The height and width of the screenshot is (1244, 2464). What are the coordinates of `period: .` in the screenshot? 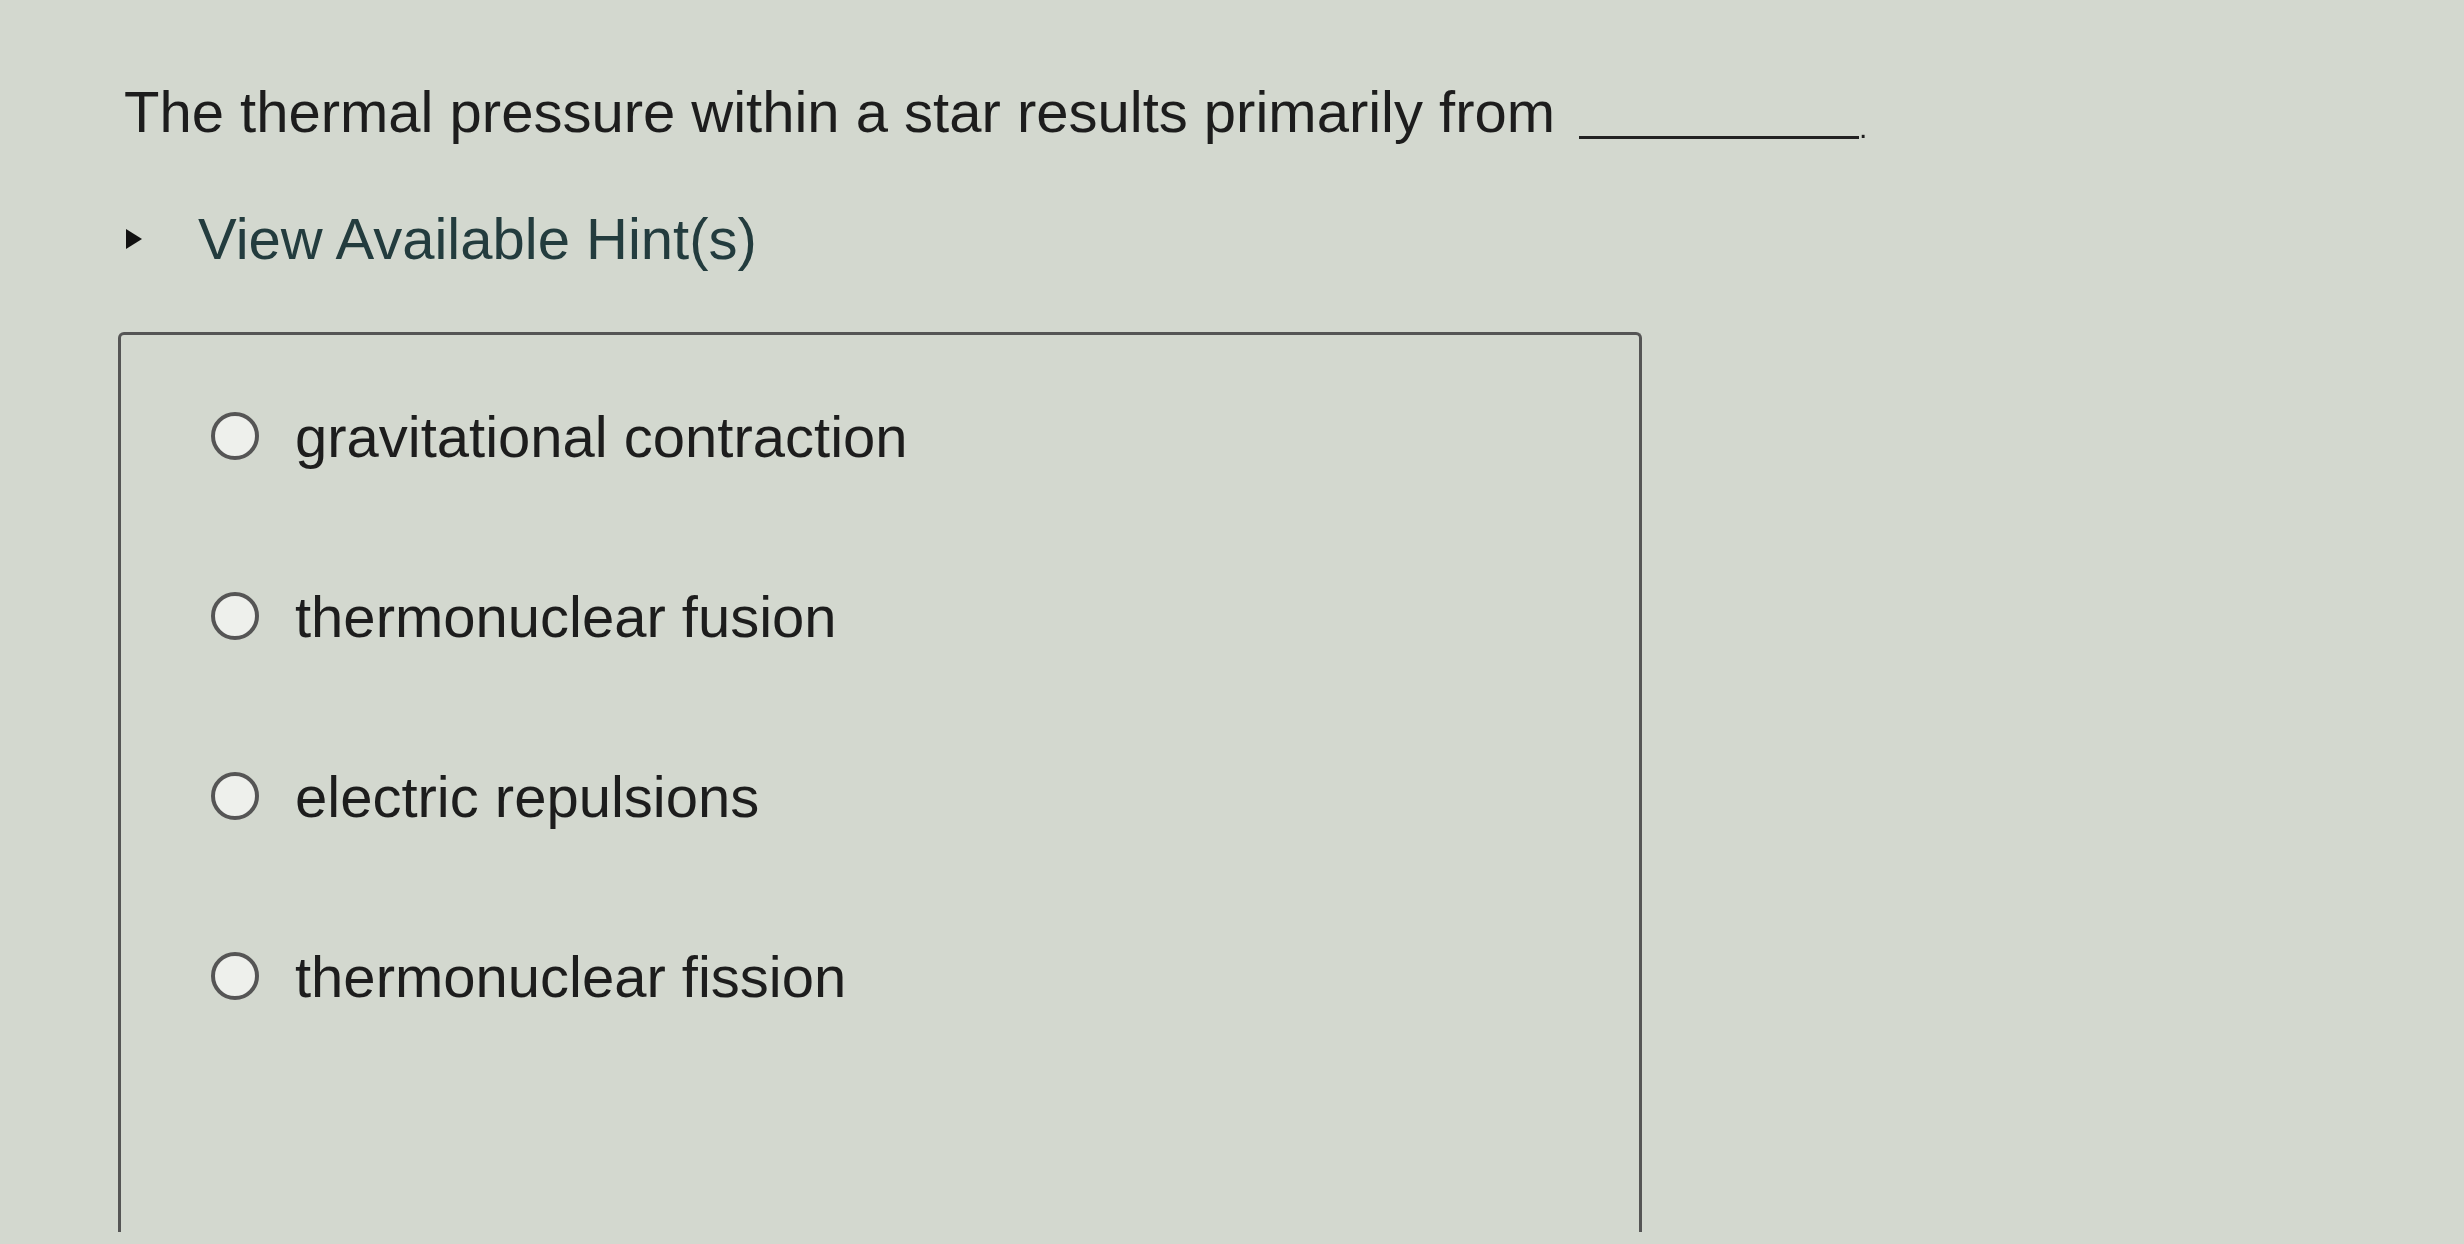 It's located at (1863, 128).